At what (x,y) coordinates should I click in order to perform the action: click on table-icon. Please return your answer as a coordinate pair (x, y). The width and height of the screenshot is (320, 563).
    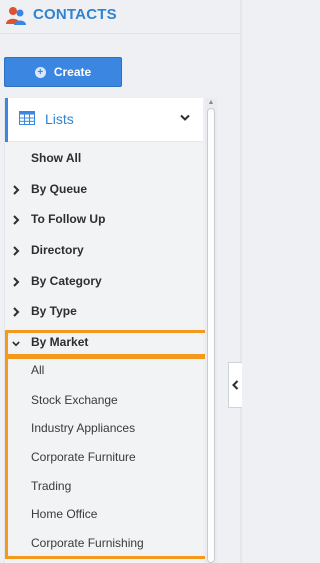
    Looking at the image, I should click on (27, 118).